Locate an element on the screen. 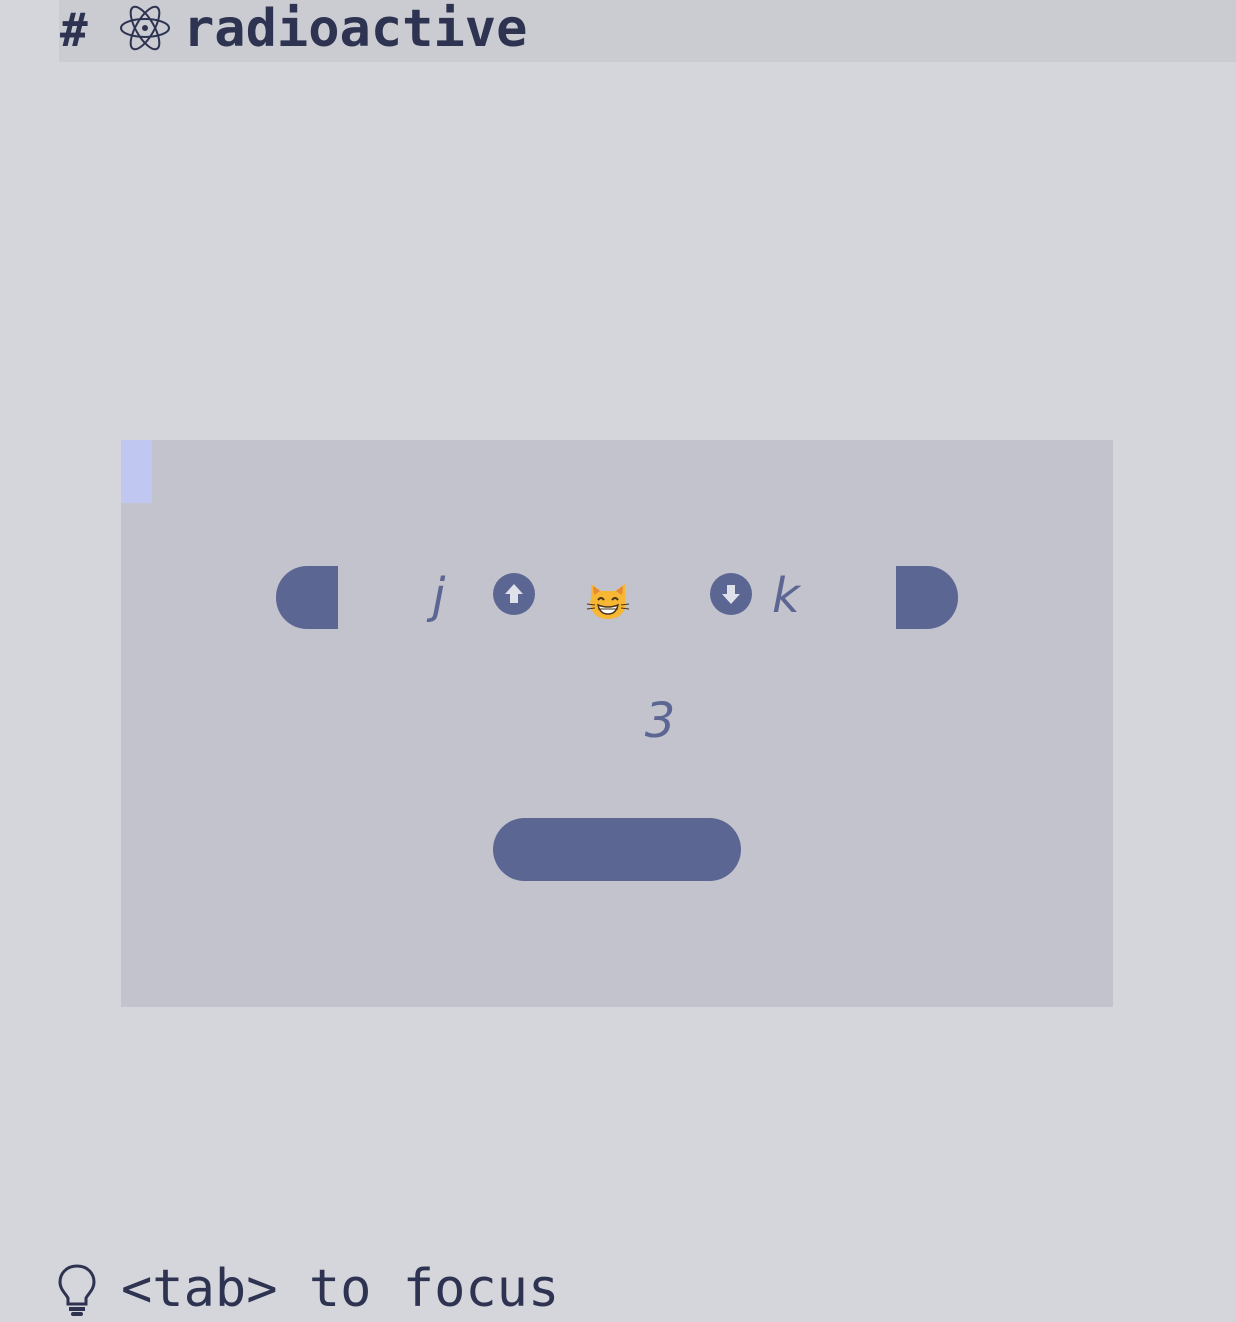 The height and width of the screenshot is (1322, 1236). pill-button is located at coordinates (617, 849).